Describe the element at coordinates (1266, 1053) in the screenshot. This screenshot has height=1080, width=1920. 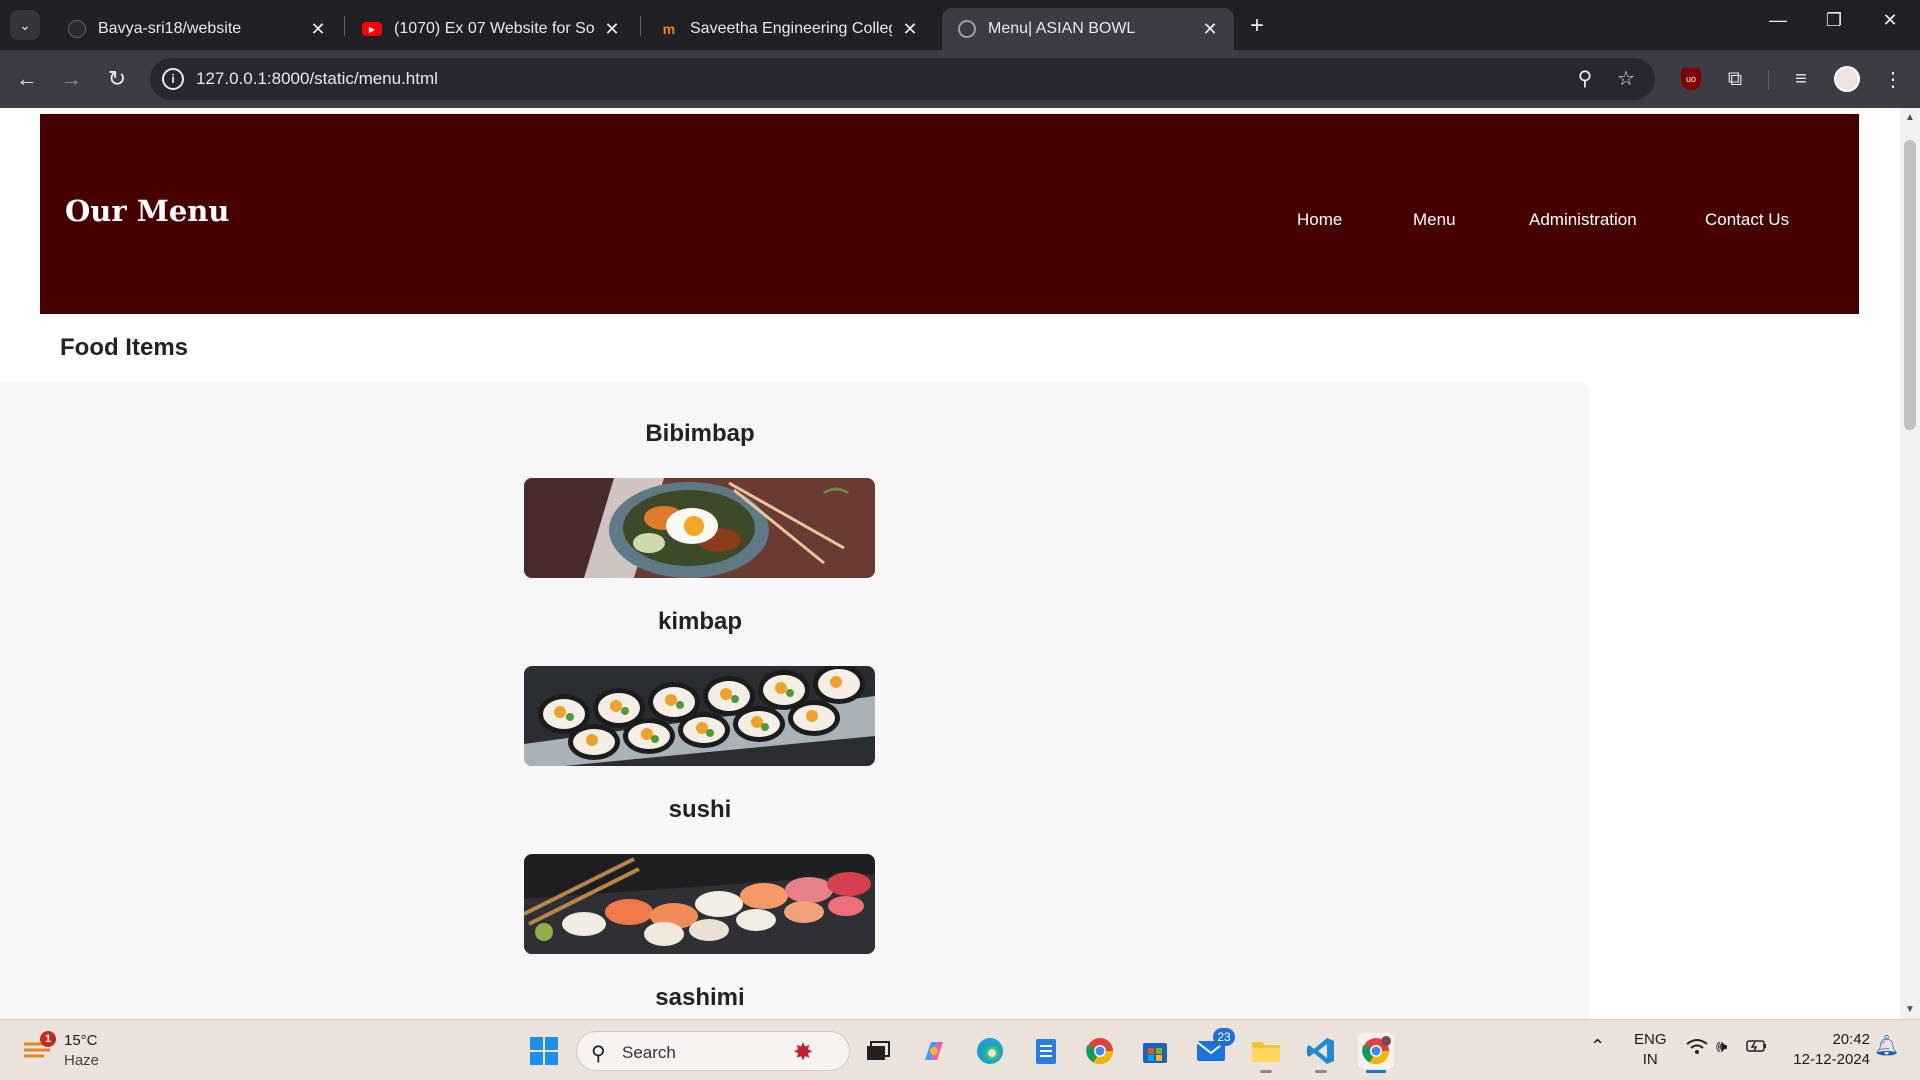
I see `file-explorer-icon` at that location.